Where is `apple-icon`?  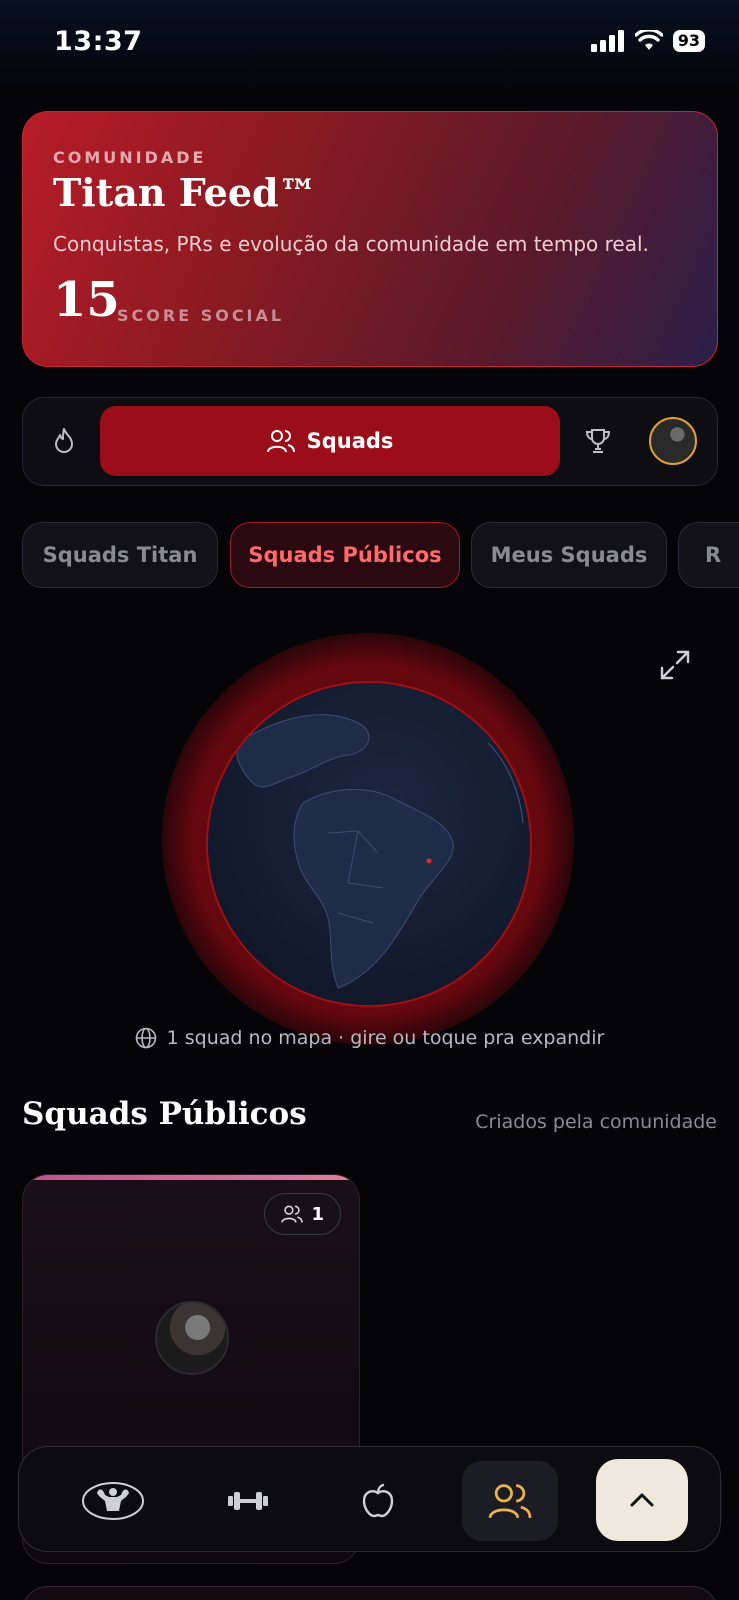 apple-icon is located at coordinates (378, 1500).